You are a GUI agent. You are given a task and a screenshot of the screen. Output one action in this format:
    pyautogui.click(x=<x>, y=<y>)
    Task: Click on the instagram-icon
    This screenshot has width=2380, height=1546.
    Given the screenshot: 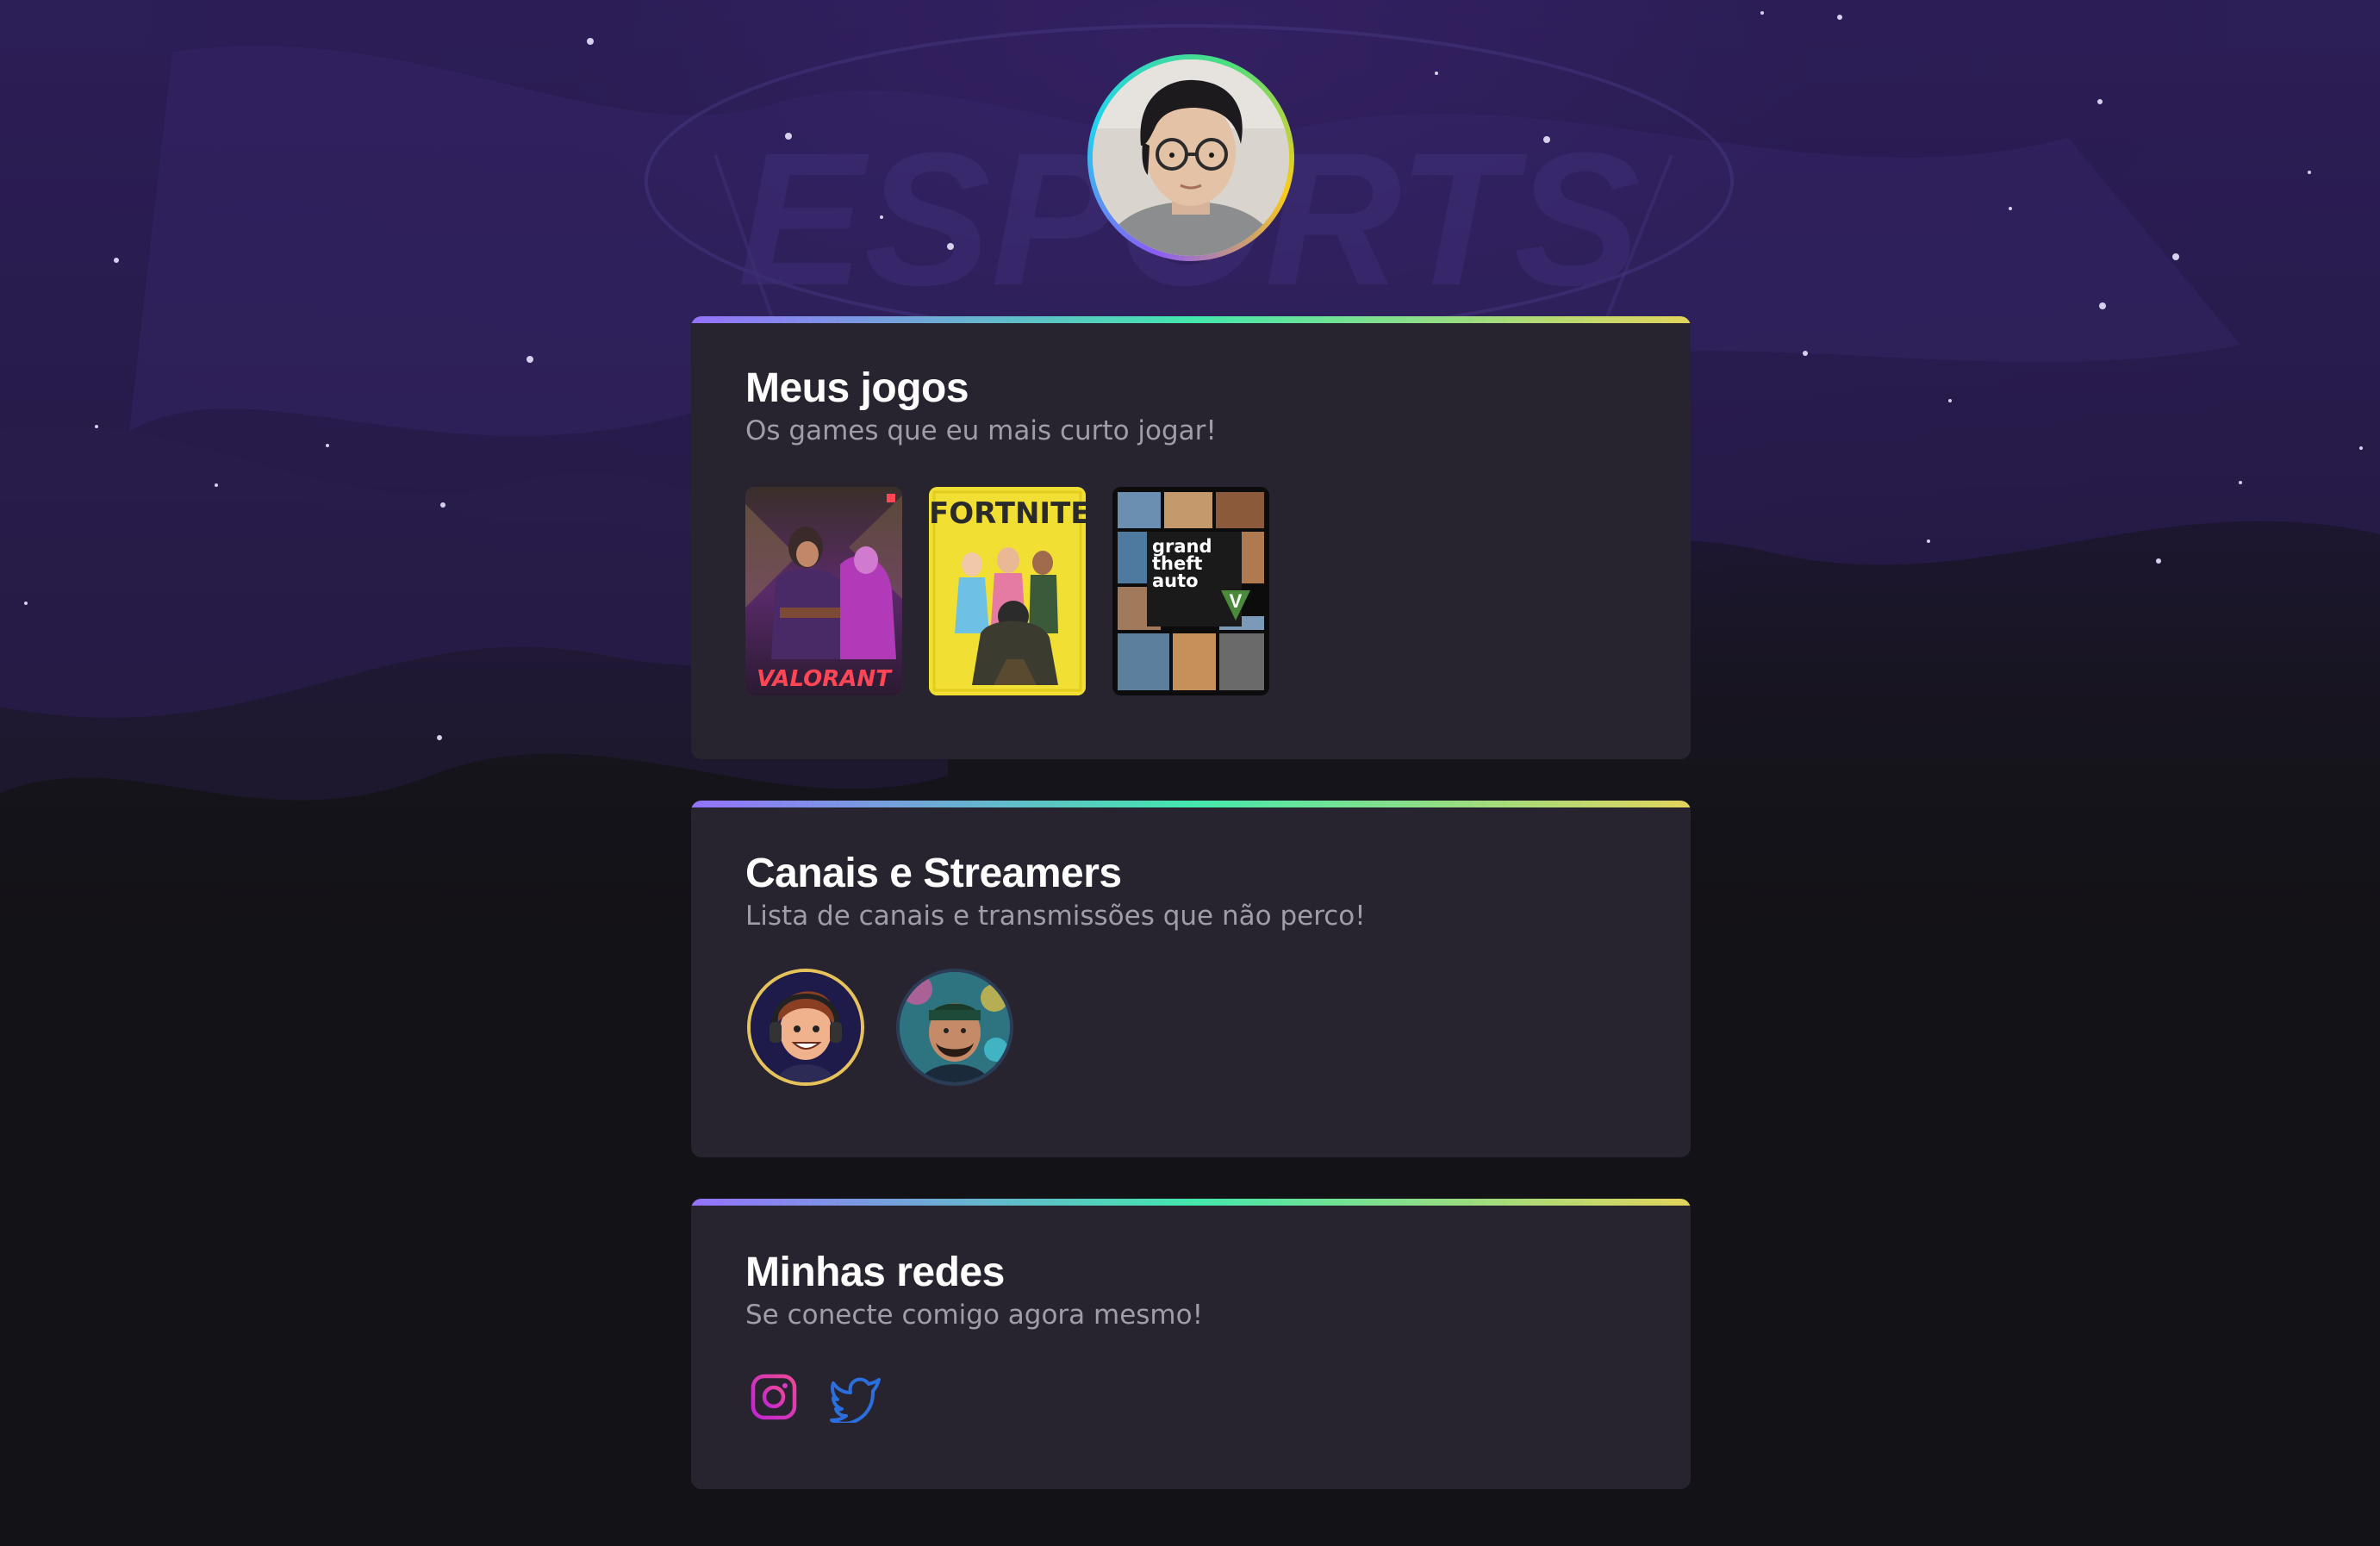 What is the action you would take?
    pyautogui.click(x=774, y=1397)
    